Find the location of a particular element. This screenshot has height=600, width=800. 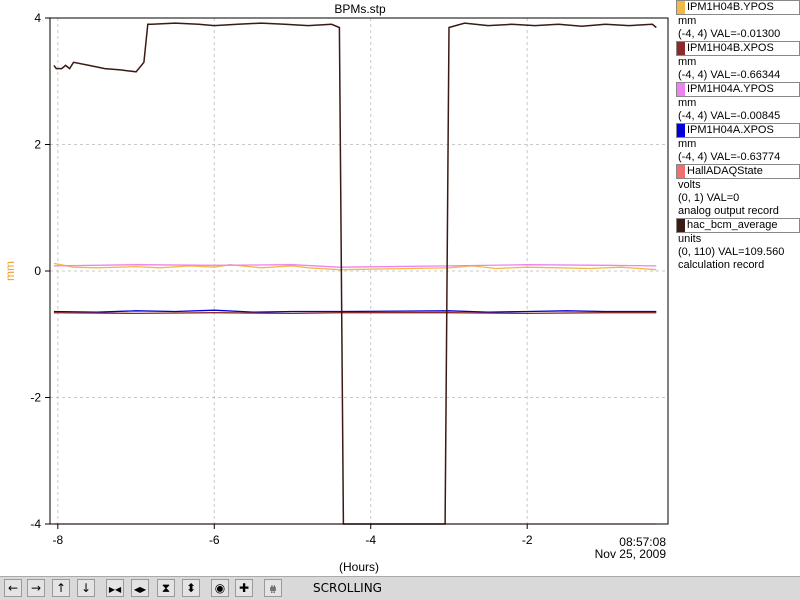

legend-name: IPM1H04B.XPOS is located at coordinates (738, 48).